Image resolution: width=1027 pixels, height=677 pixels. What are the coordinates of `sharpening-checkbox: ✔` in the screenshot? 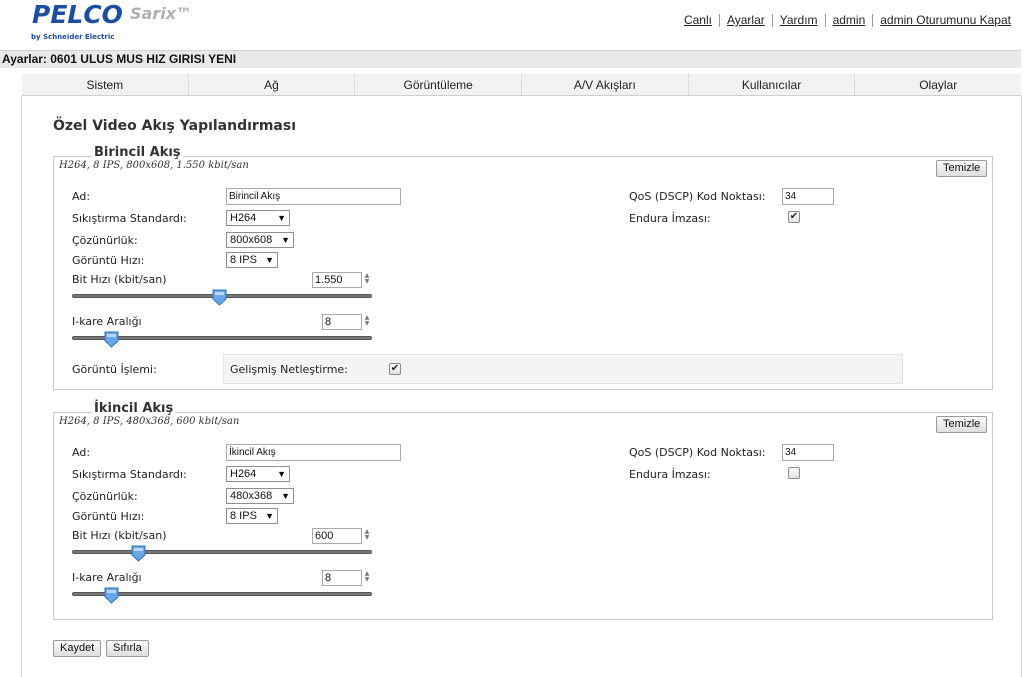 It's located at (395, 369).